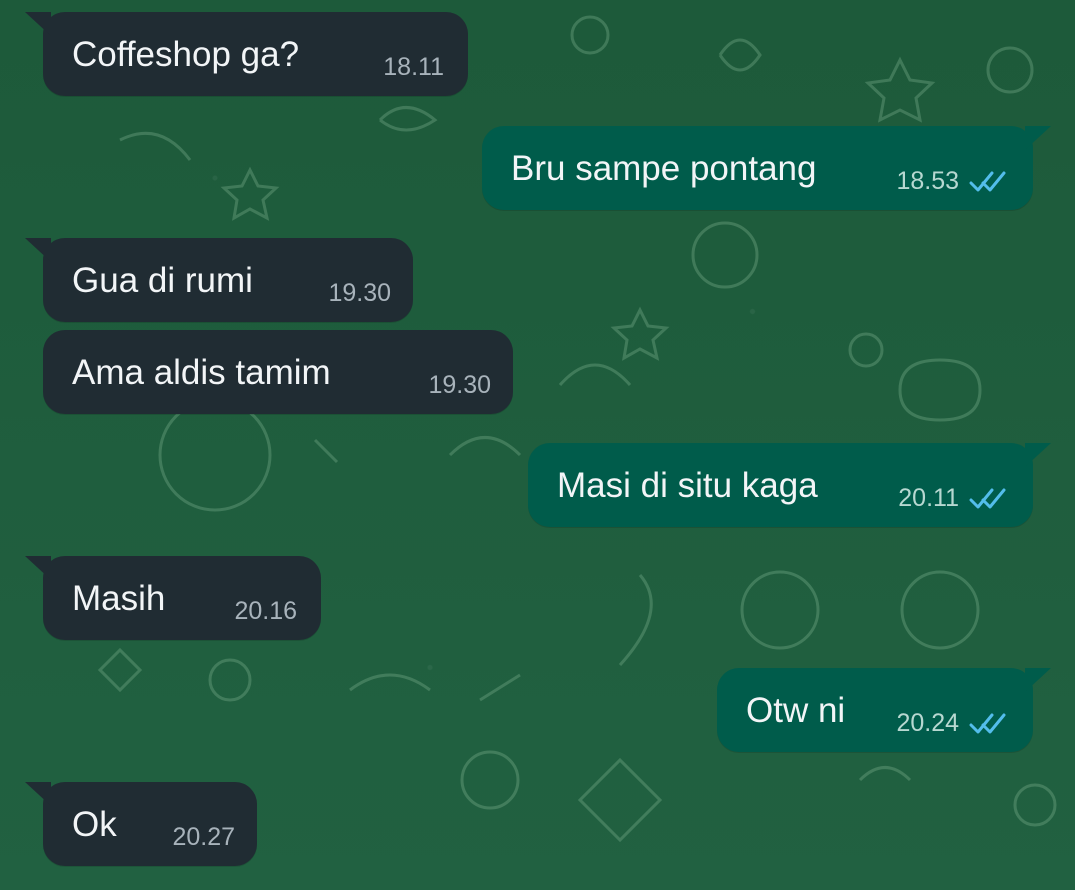 This screenshot has height=890, width=1075. I want to click on message-text: Coffeshop ga?, so click(186, 54).